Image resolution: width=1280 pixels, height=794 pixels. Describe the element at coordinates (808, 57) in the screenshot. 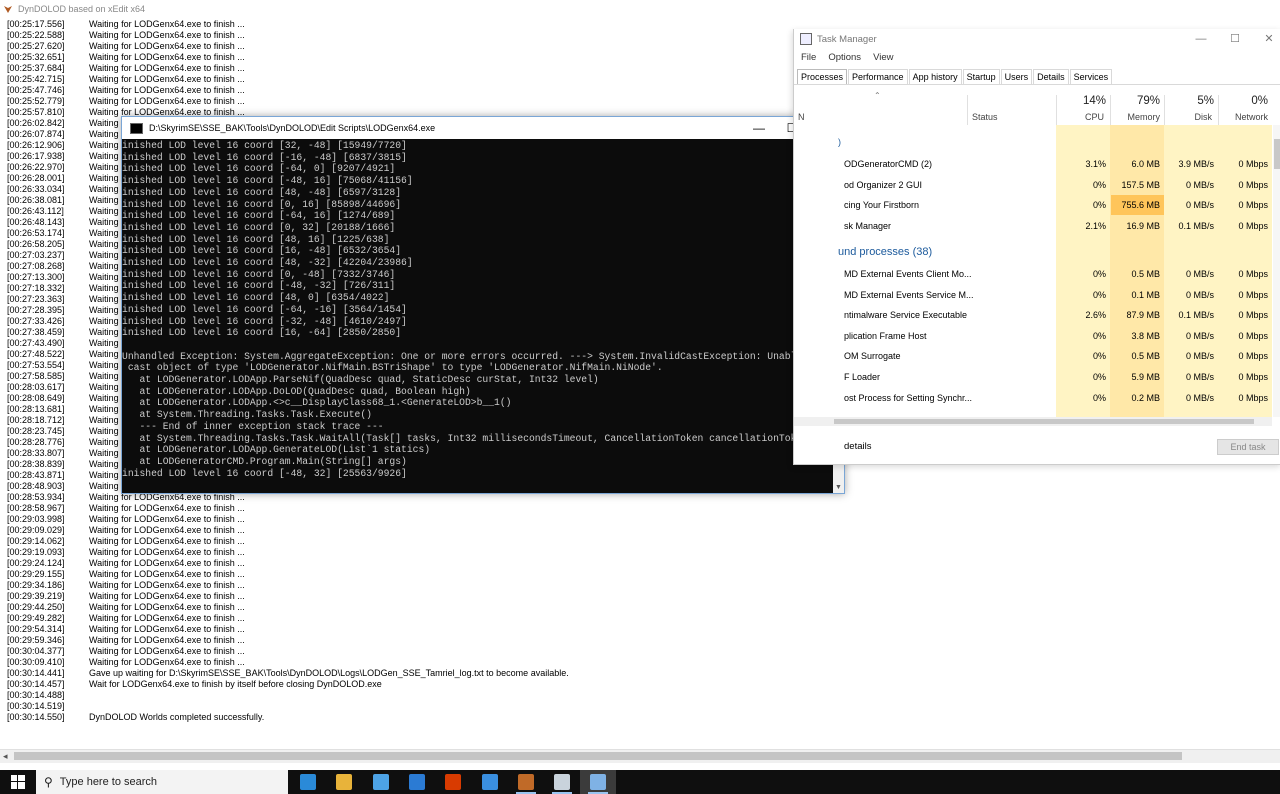

I see `menu-file: File` at that location.